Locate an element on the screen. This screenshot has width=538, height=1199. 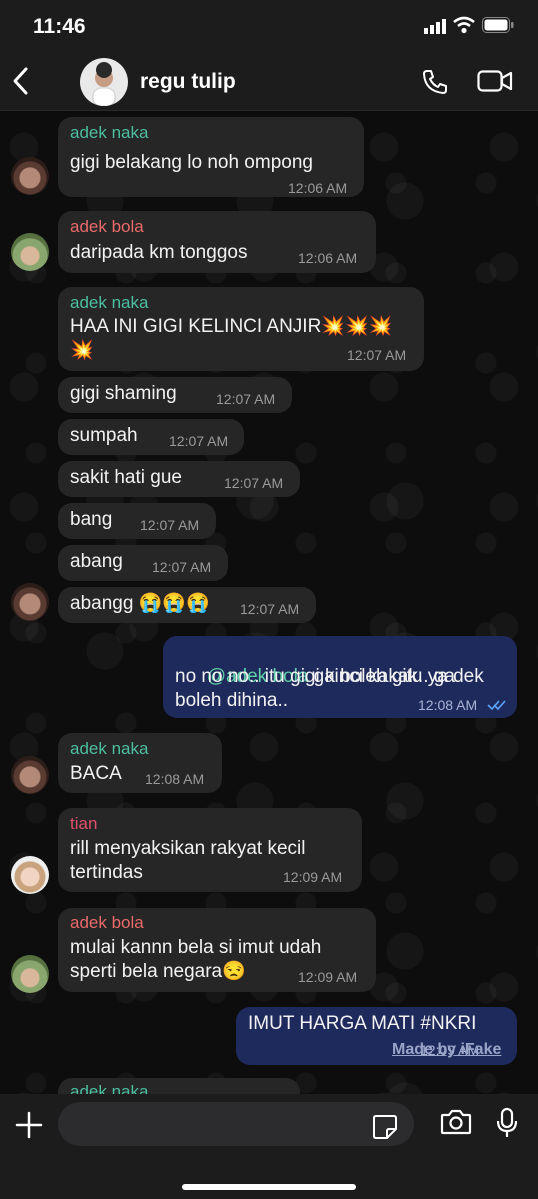
message-bubble: abangg 😭😭😭 12:07 AM is located at coordinates (187, 605).